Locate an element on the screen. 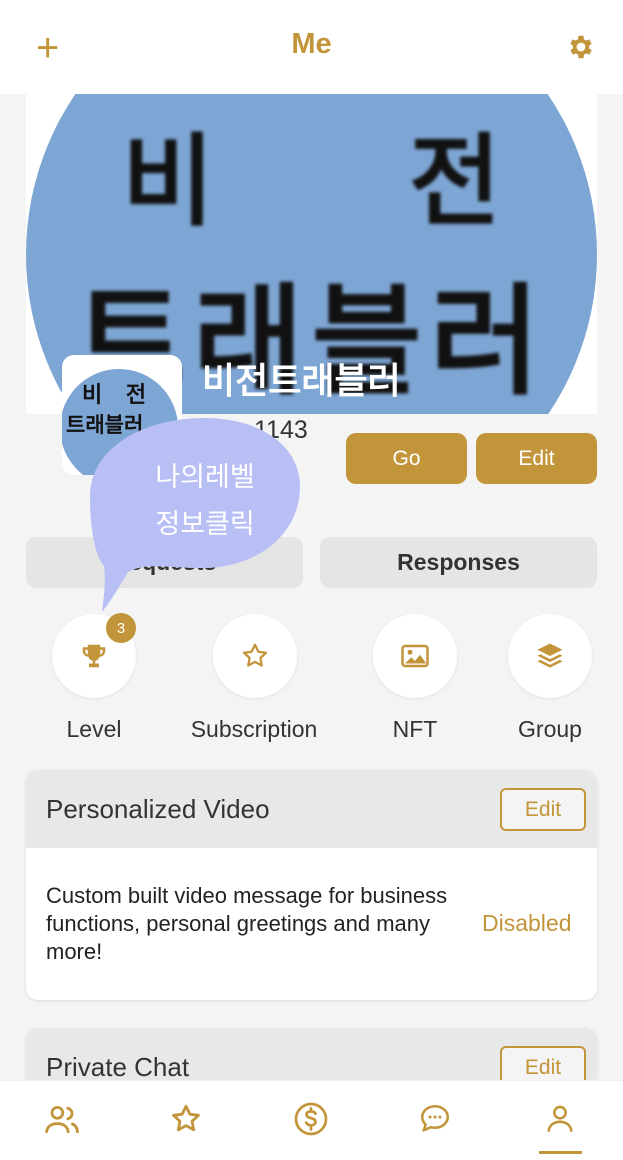 The width and height of the screenshot is (623, 1160). group-button is located at coordinates (550, 656).